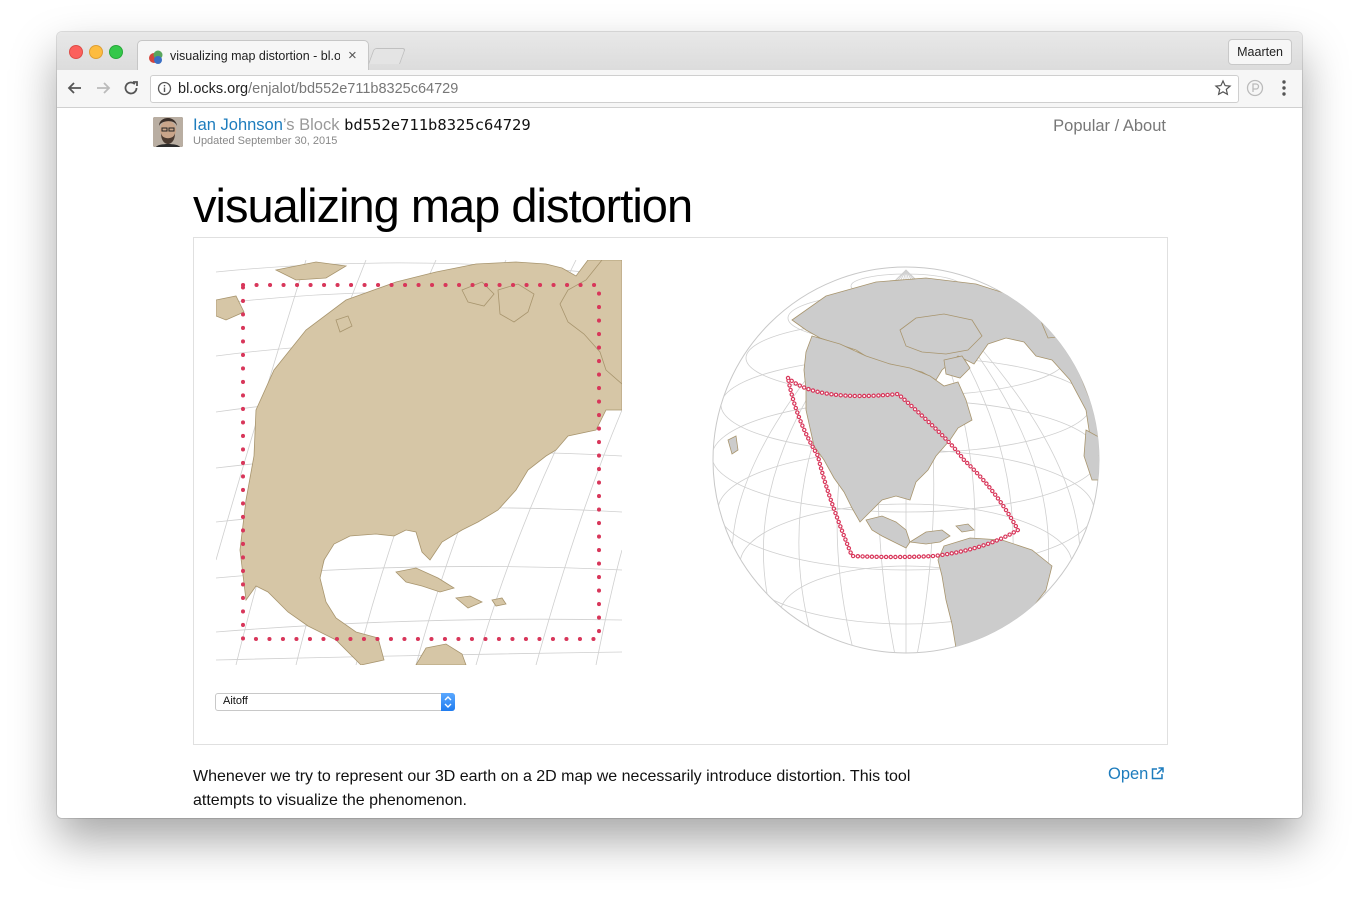  What do you see at coordinates (1223, 88) in the screenshot?
I see `star-icon` at bounding box center [1223, 88].